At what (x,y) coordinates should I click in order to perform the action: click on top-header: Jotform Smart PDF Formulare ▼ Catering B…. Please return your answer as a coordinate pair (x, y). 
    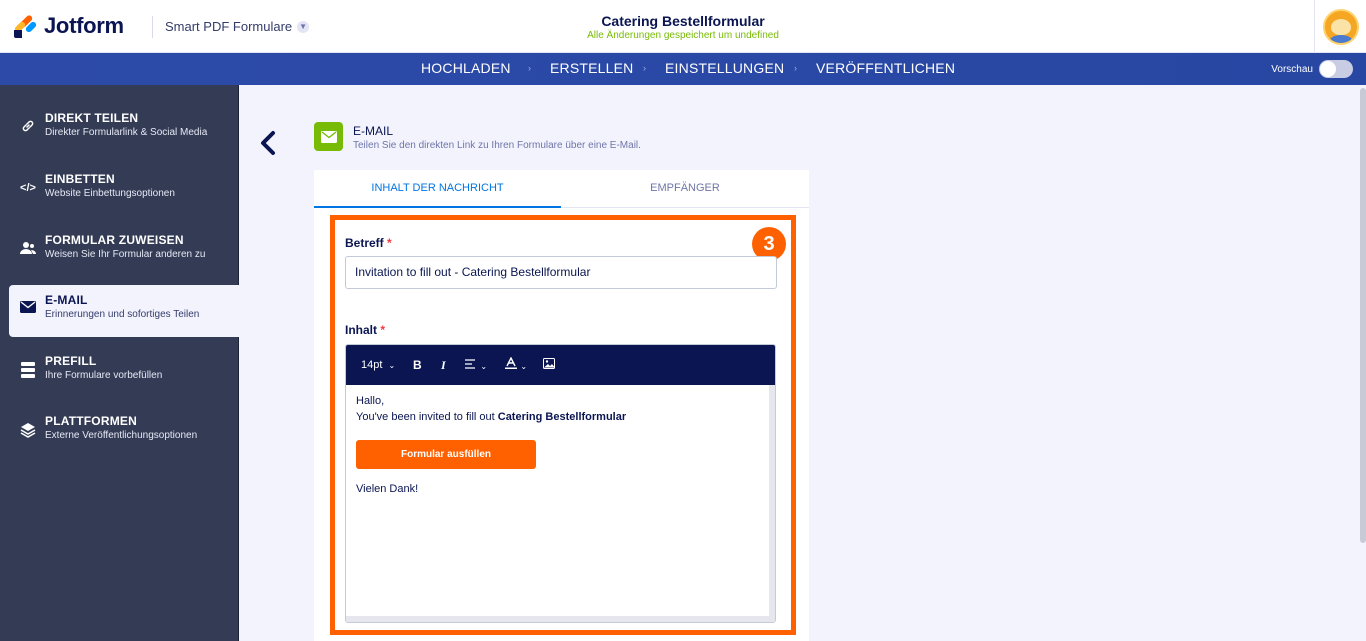
    Looking at the image, I should click on (683, 26).